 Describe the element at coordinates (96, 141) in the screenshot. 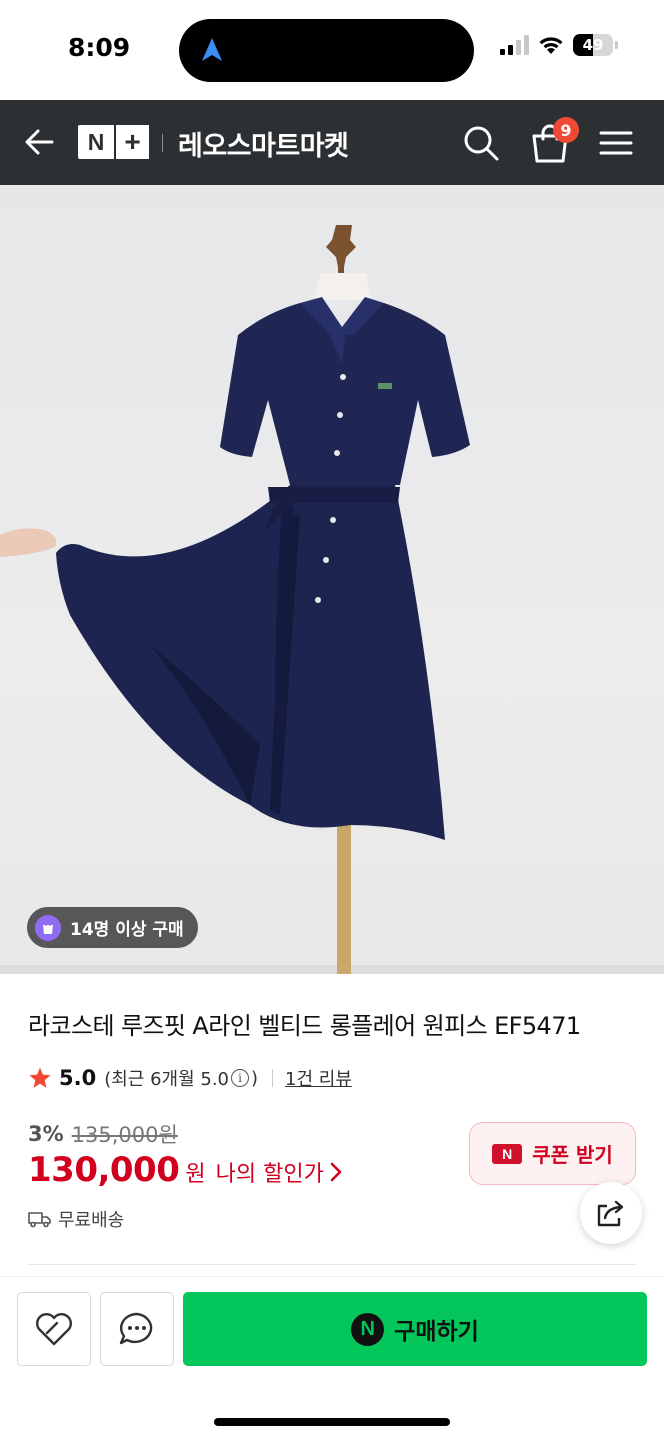

I see `logo-n: N` at that location.